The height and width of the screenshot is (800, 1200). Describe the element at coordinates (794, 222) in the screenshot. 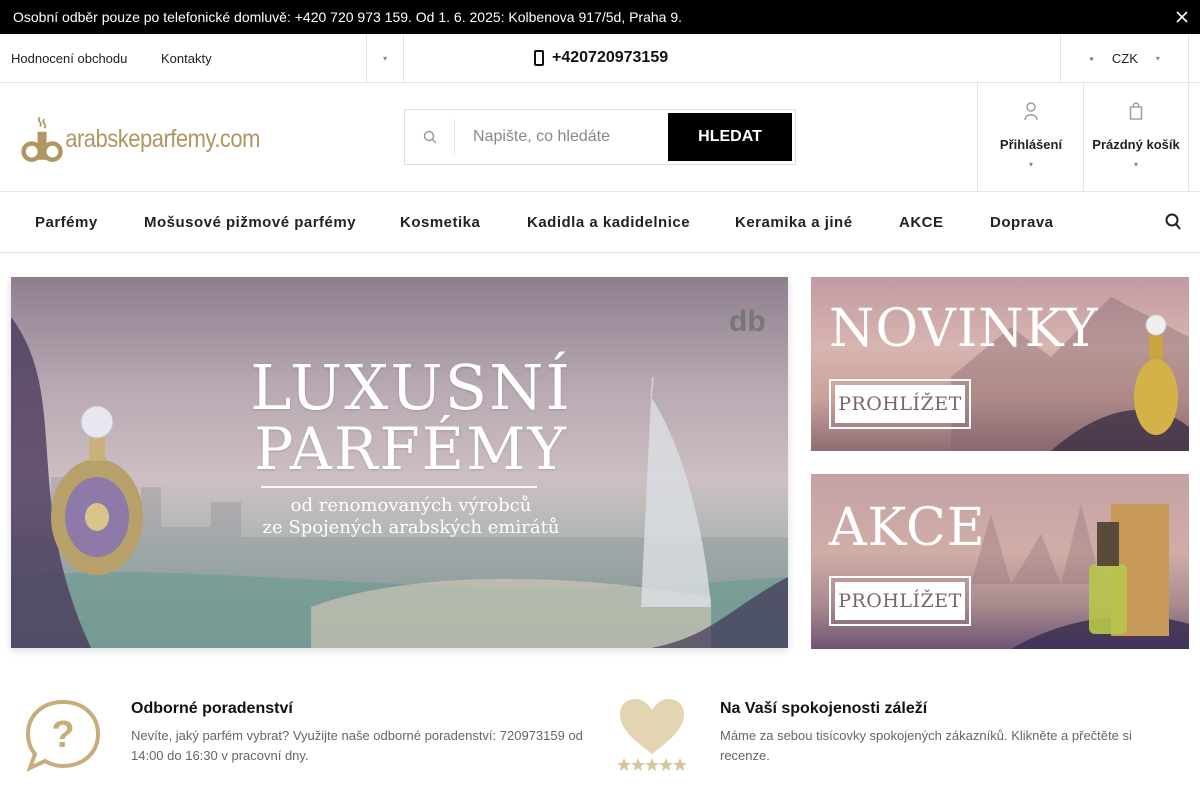

I see `nav-item-ceramics: Keramika a jiné` at that location.